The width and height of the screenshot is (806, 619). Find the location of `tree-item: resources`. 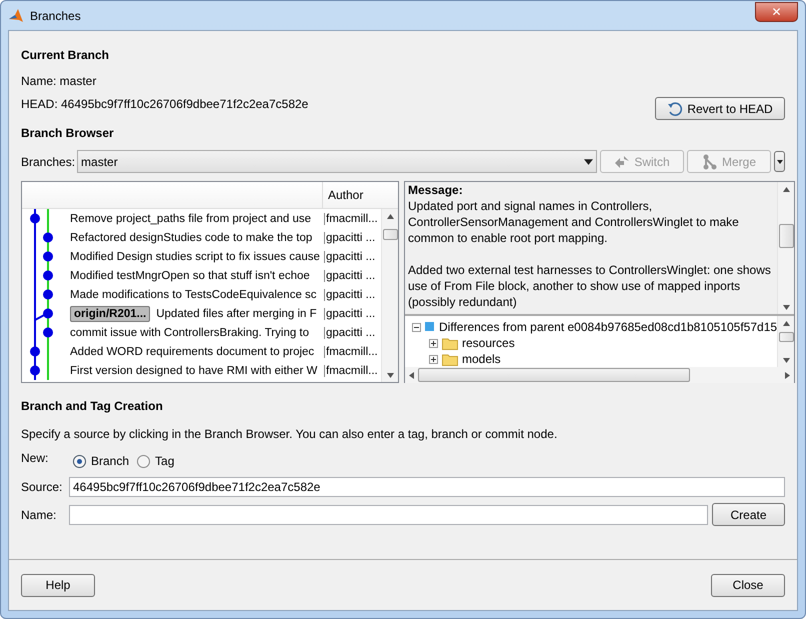

tree-item: resources is located at coordinates (488, 343).